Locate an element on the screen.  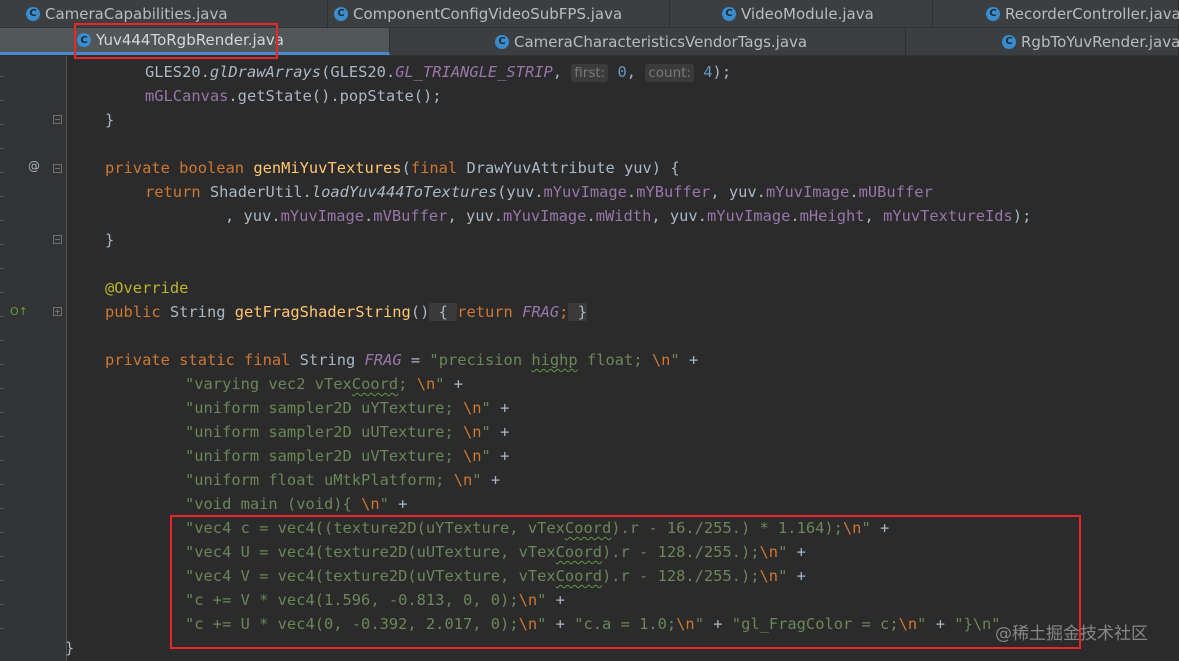
implements-marker-icon: @ is located at coordinates (34, 166).